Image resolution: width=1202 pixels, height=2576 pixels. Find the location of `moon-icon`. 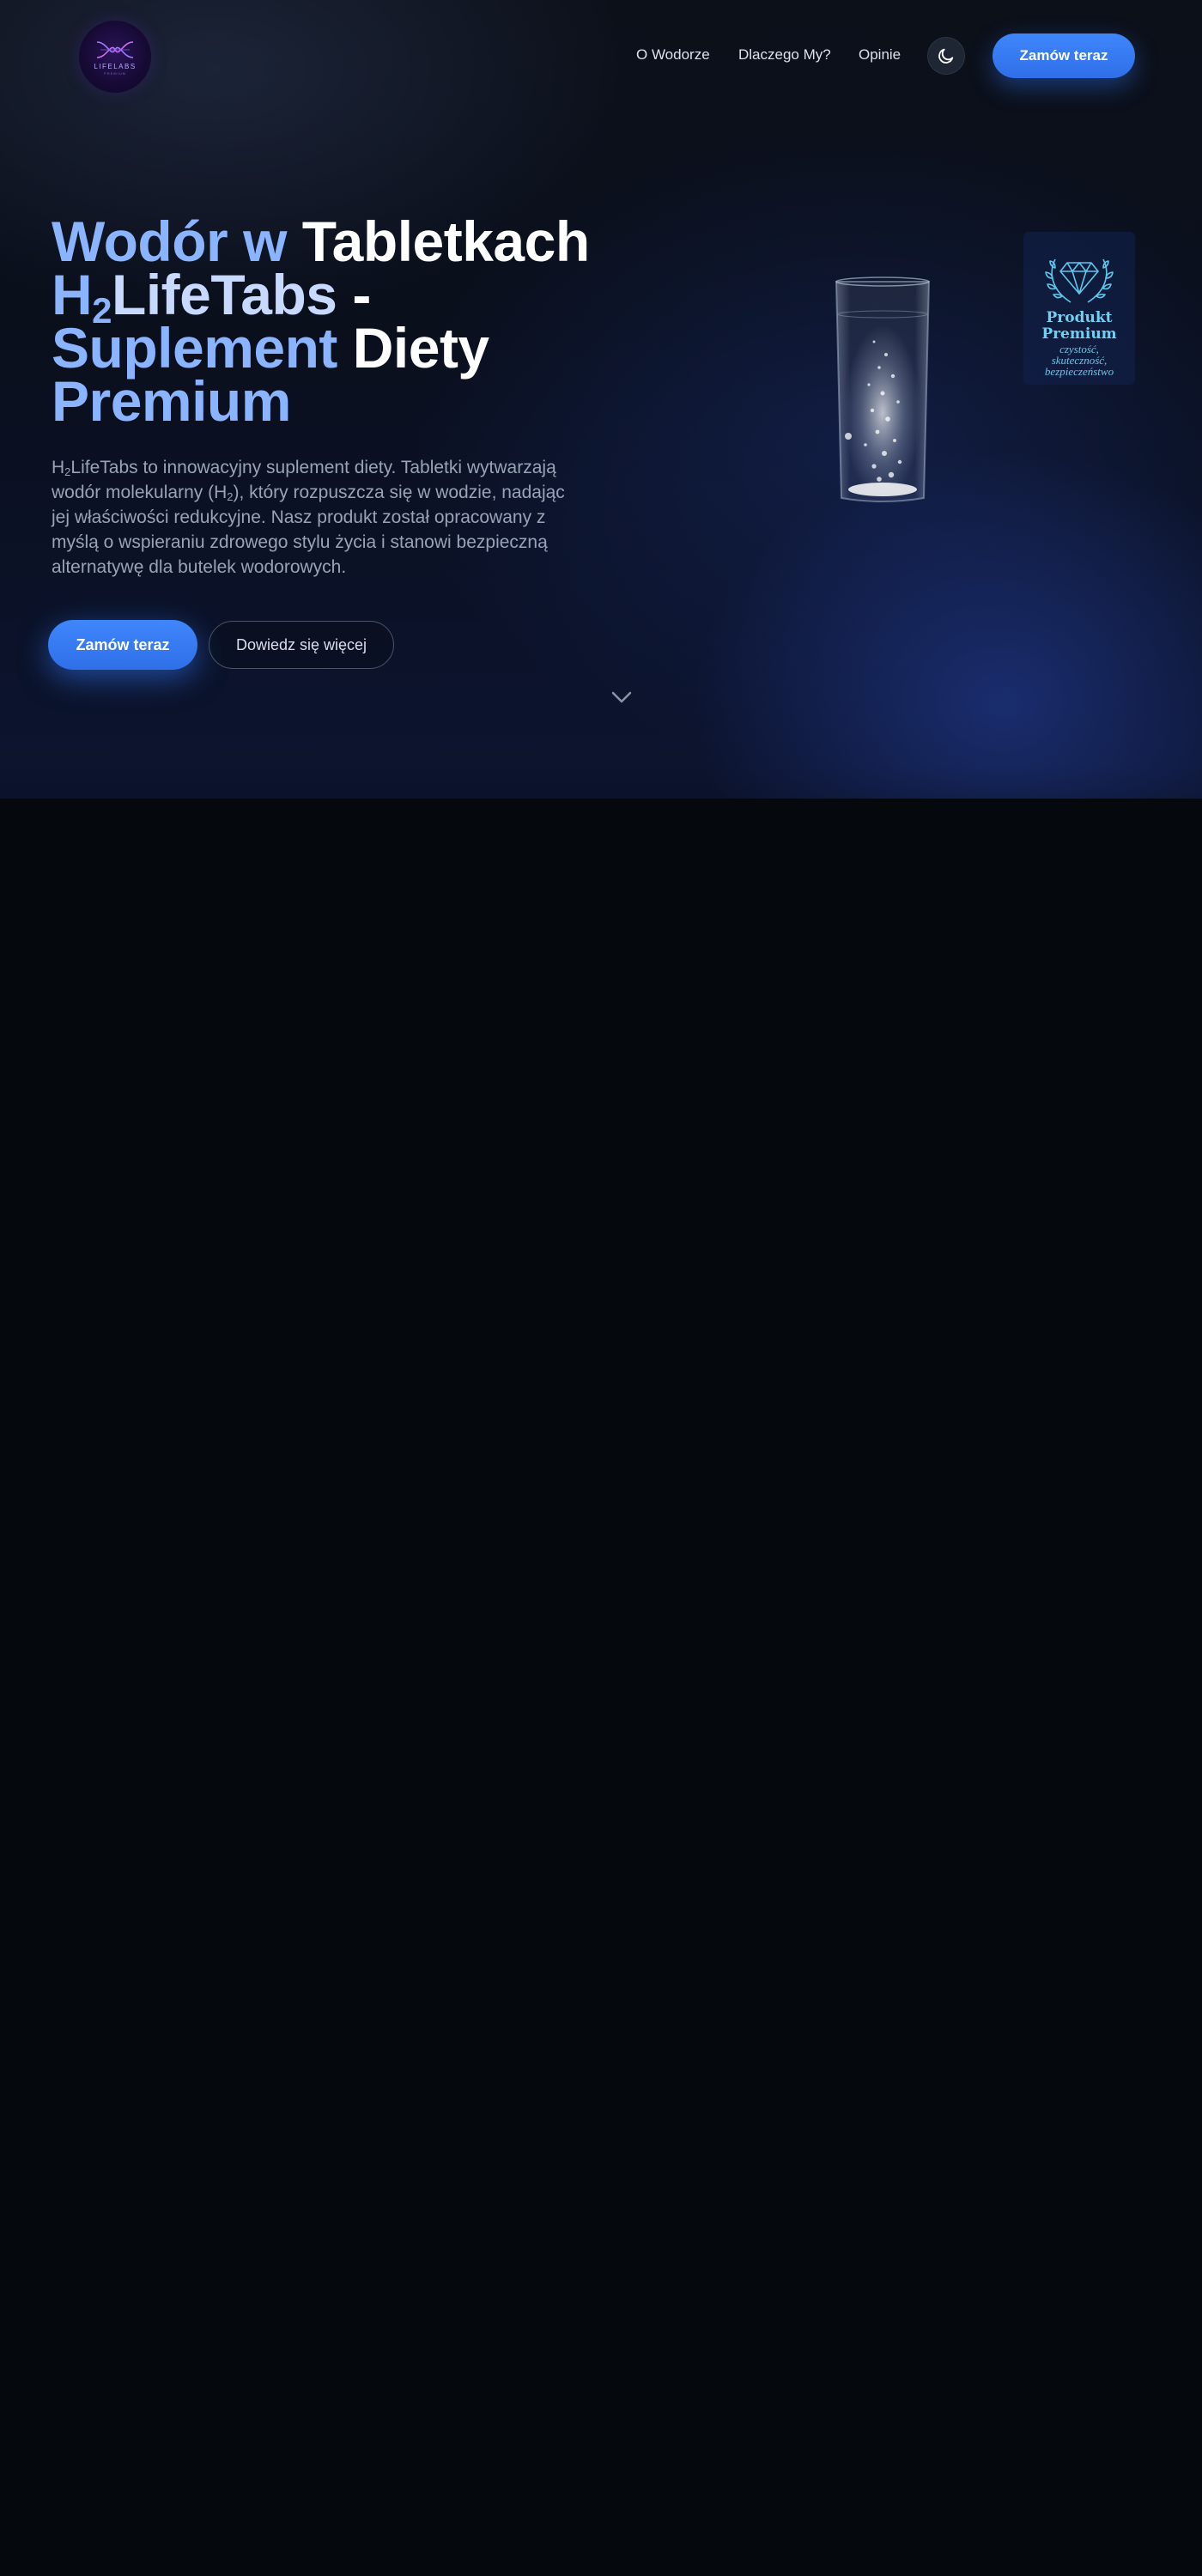

moon-icon is located at coordinates (946, 56).